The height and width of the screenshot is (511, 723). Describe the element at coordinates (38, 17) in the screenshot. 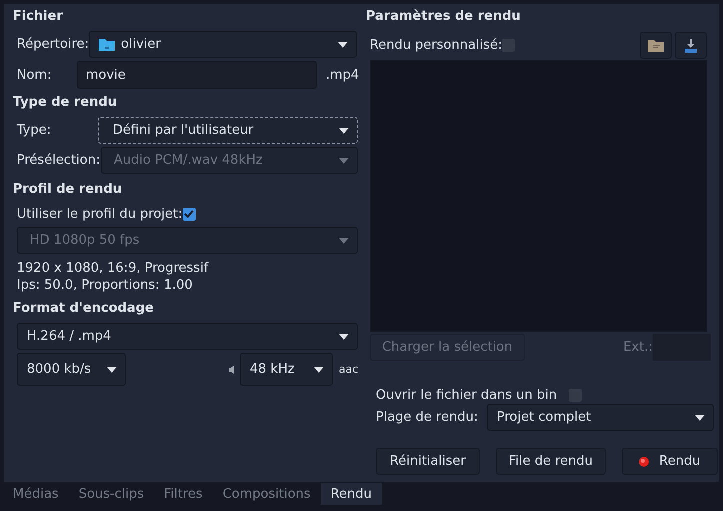

I see `section-title: Fichier` at that location.